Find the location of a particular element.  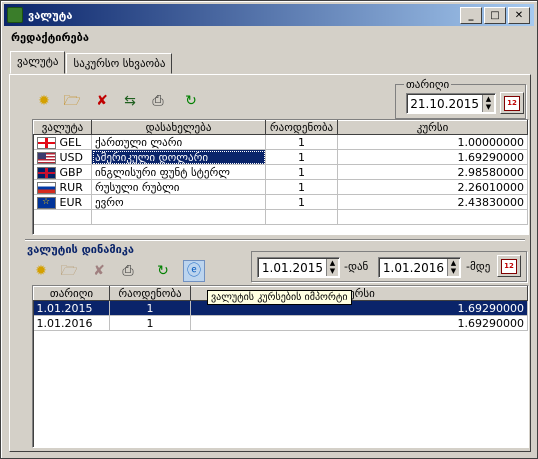

period-group: 1.01.2015 ▲ ▼ -დან 1.01.2016 ▲ ▼ -მდე 12 is located at coordinates (389, 266).